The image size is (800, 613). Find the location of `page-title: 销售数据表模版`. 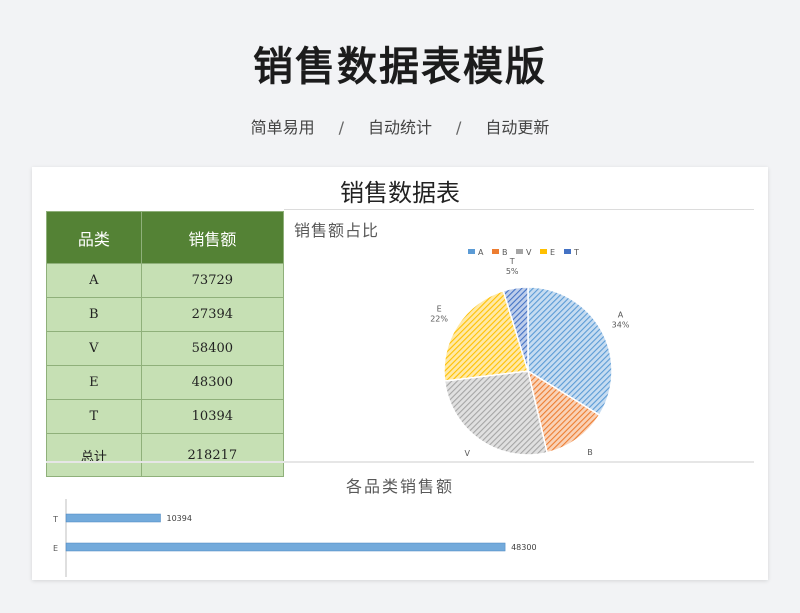

page-title: 销售数据表模版 is located at coordinates (400, 67).